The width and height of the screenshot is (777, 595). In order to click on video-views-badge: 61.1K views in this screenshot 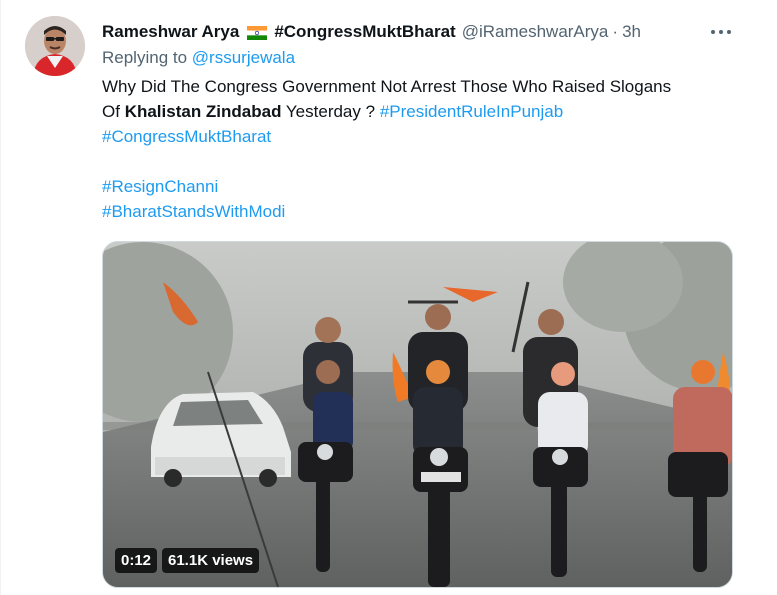, I will do `click(211, 560)`.